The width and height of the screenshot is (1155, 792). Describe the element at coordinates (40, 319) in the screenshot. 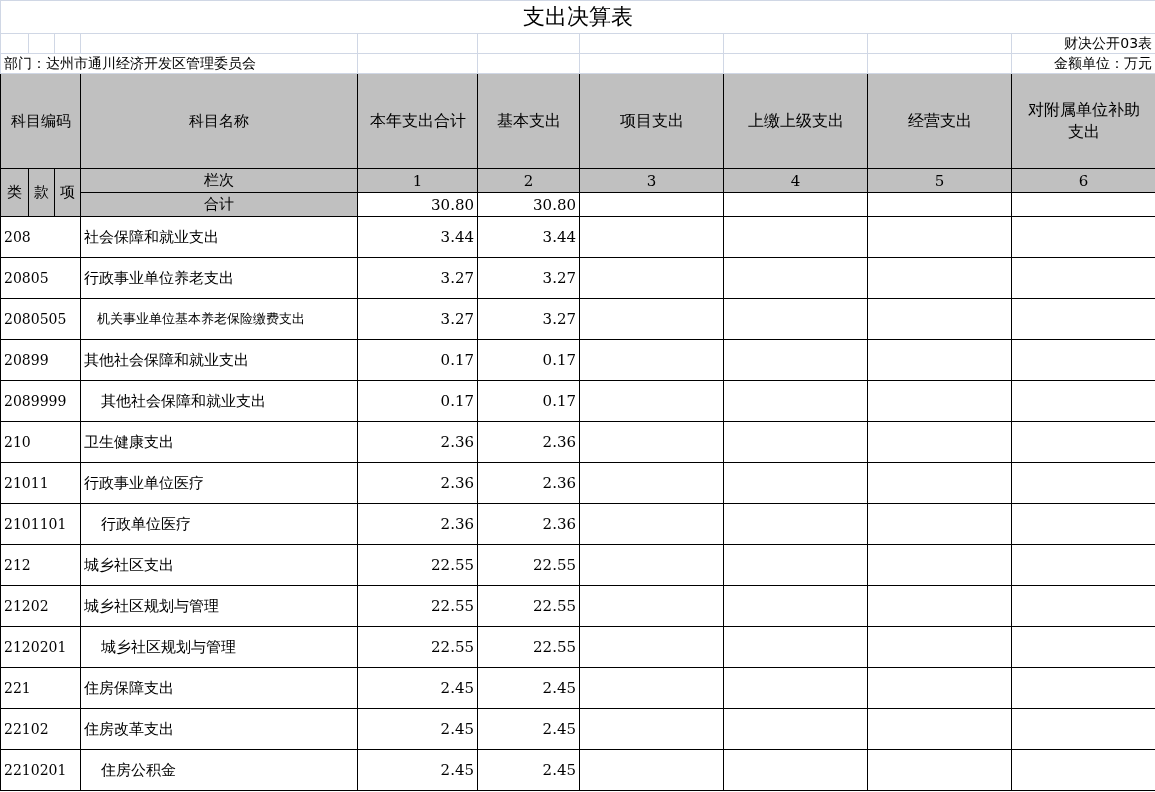

I see `table-cell: 2080505` at that location.